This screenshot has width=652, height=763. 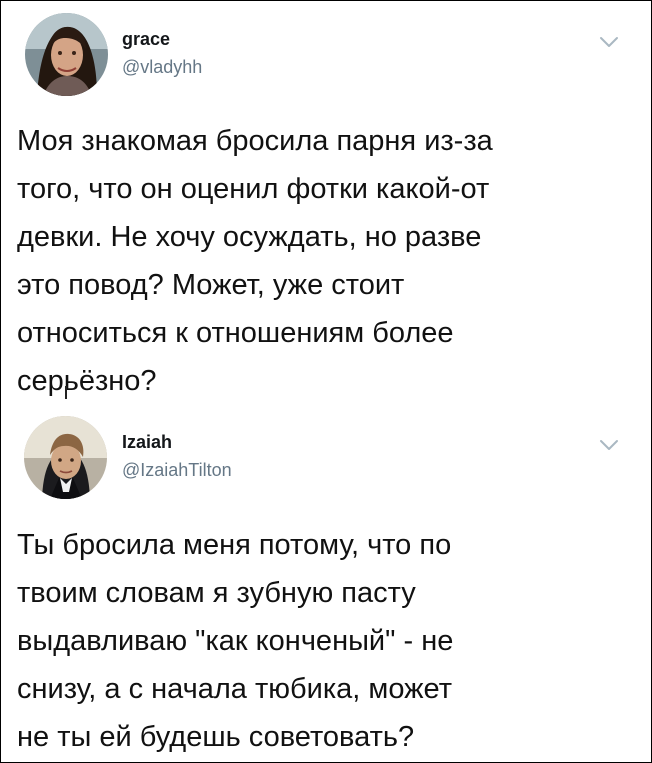 What do you see at coordinates (146, 39) in the screenshot?
I see `display-name: grace` at bounding box center [146, 39].